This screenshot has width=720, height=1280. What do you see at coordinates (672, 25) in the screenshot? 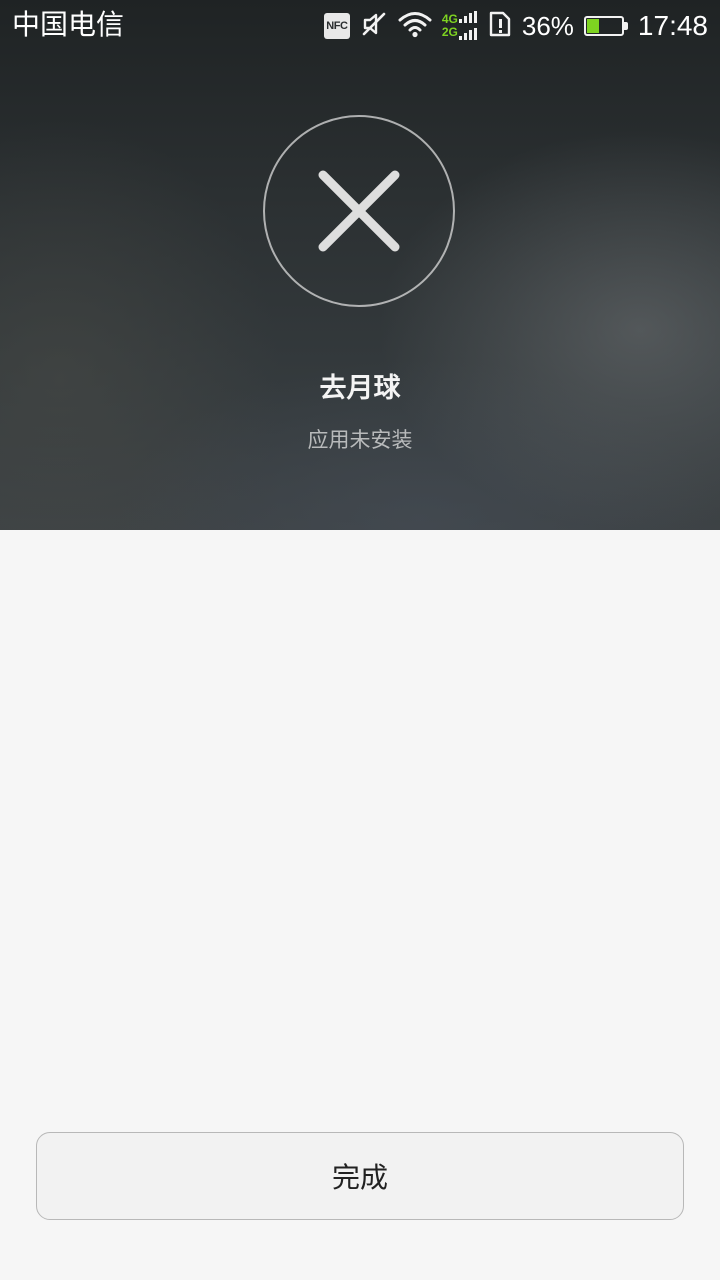
I see `clock: 17:48` at bounding box center [672, 25].